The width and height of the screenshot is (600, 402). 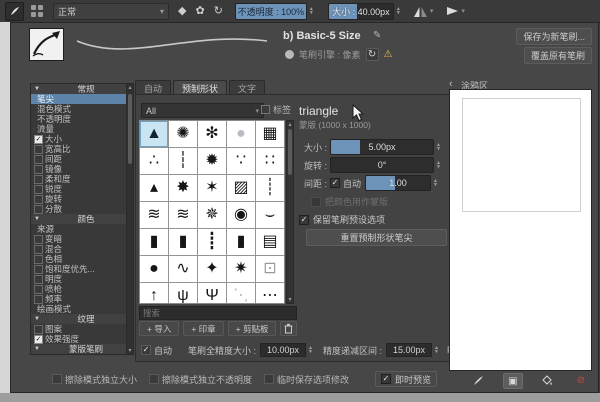 What do you see at coordinates (14, 11) in the screenshot?
I see `brush-preset-icon` at bounding box center [14, 11].